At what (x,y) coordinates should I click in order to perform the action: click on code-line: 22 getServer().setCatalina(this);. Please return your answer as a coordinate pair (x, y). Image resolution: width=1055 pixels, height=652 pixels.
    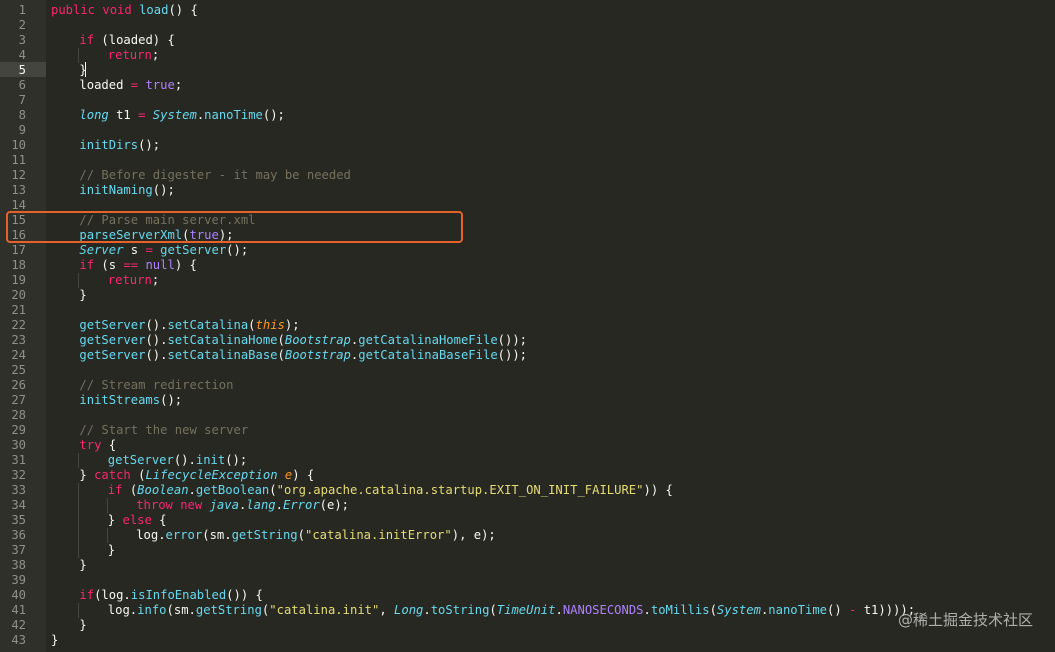
    Looking at the image, I should click on (527, 325).